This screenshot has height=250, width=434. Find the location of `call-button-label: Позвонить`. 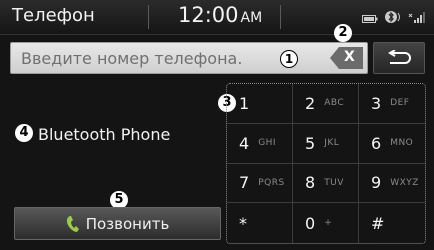

call-button-label: Позвонить is located at coordinates (127, 223).